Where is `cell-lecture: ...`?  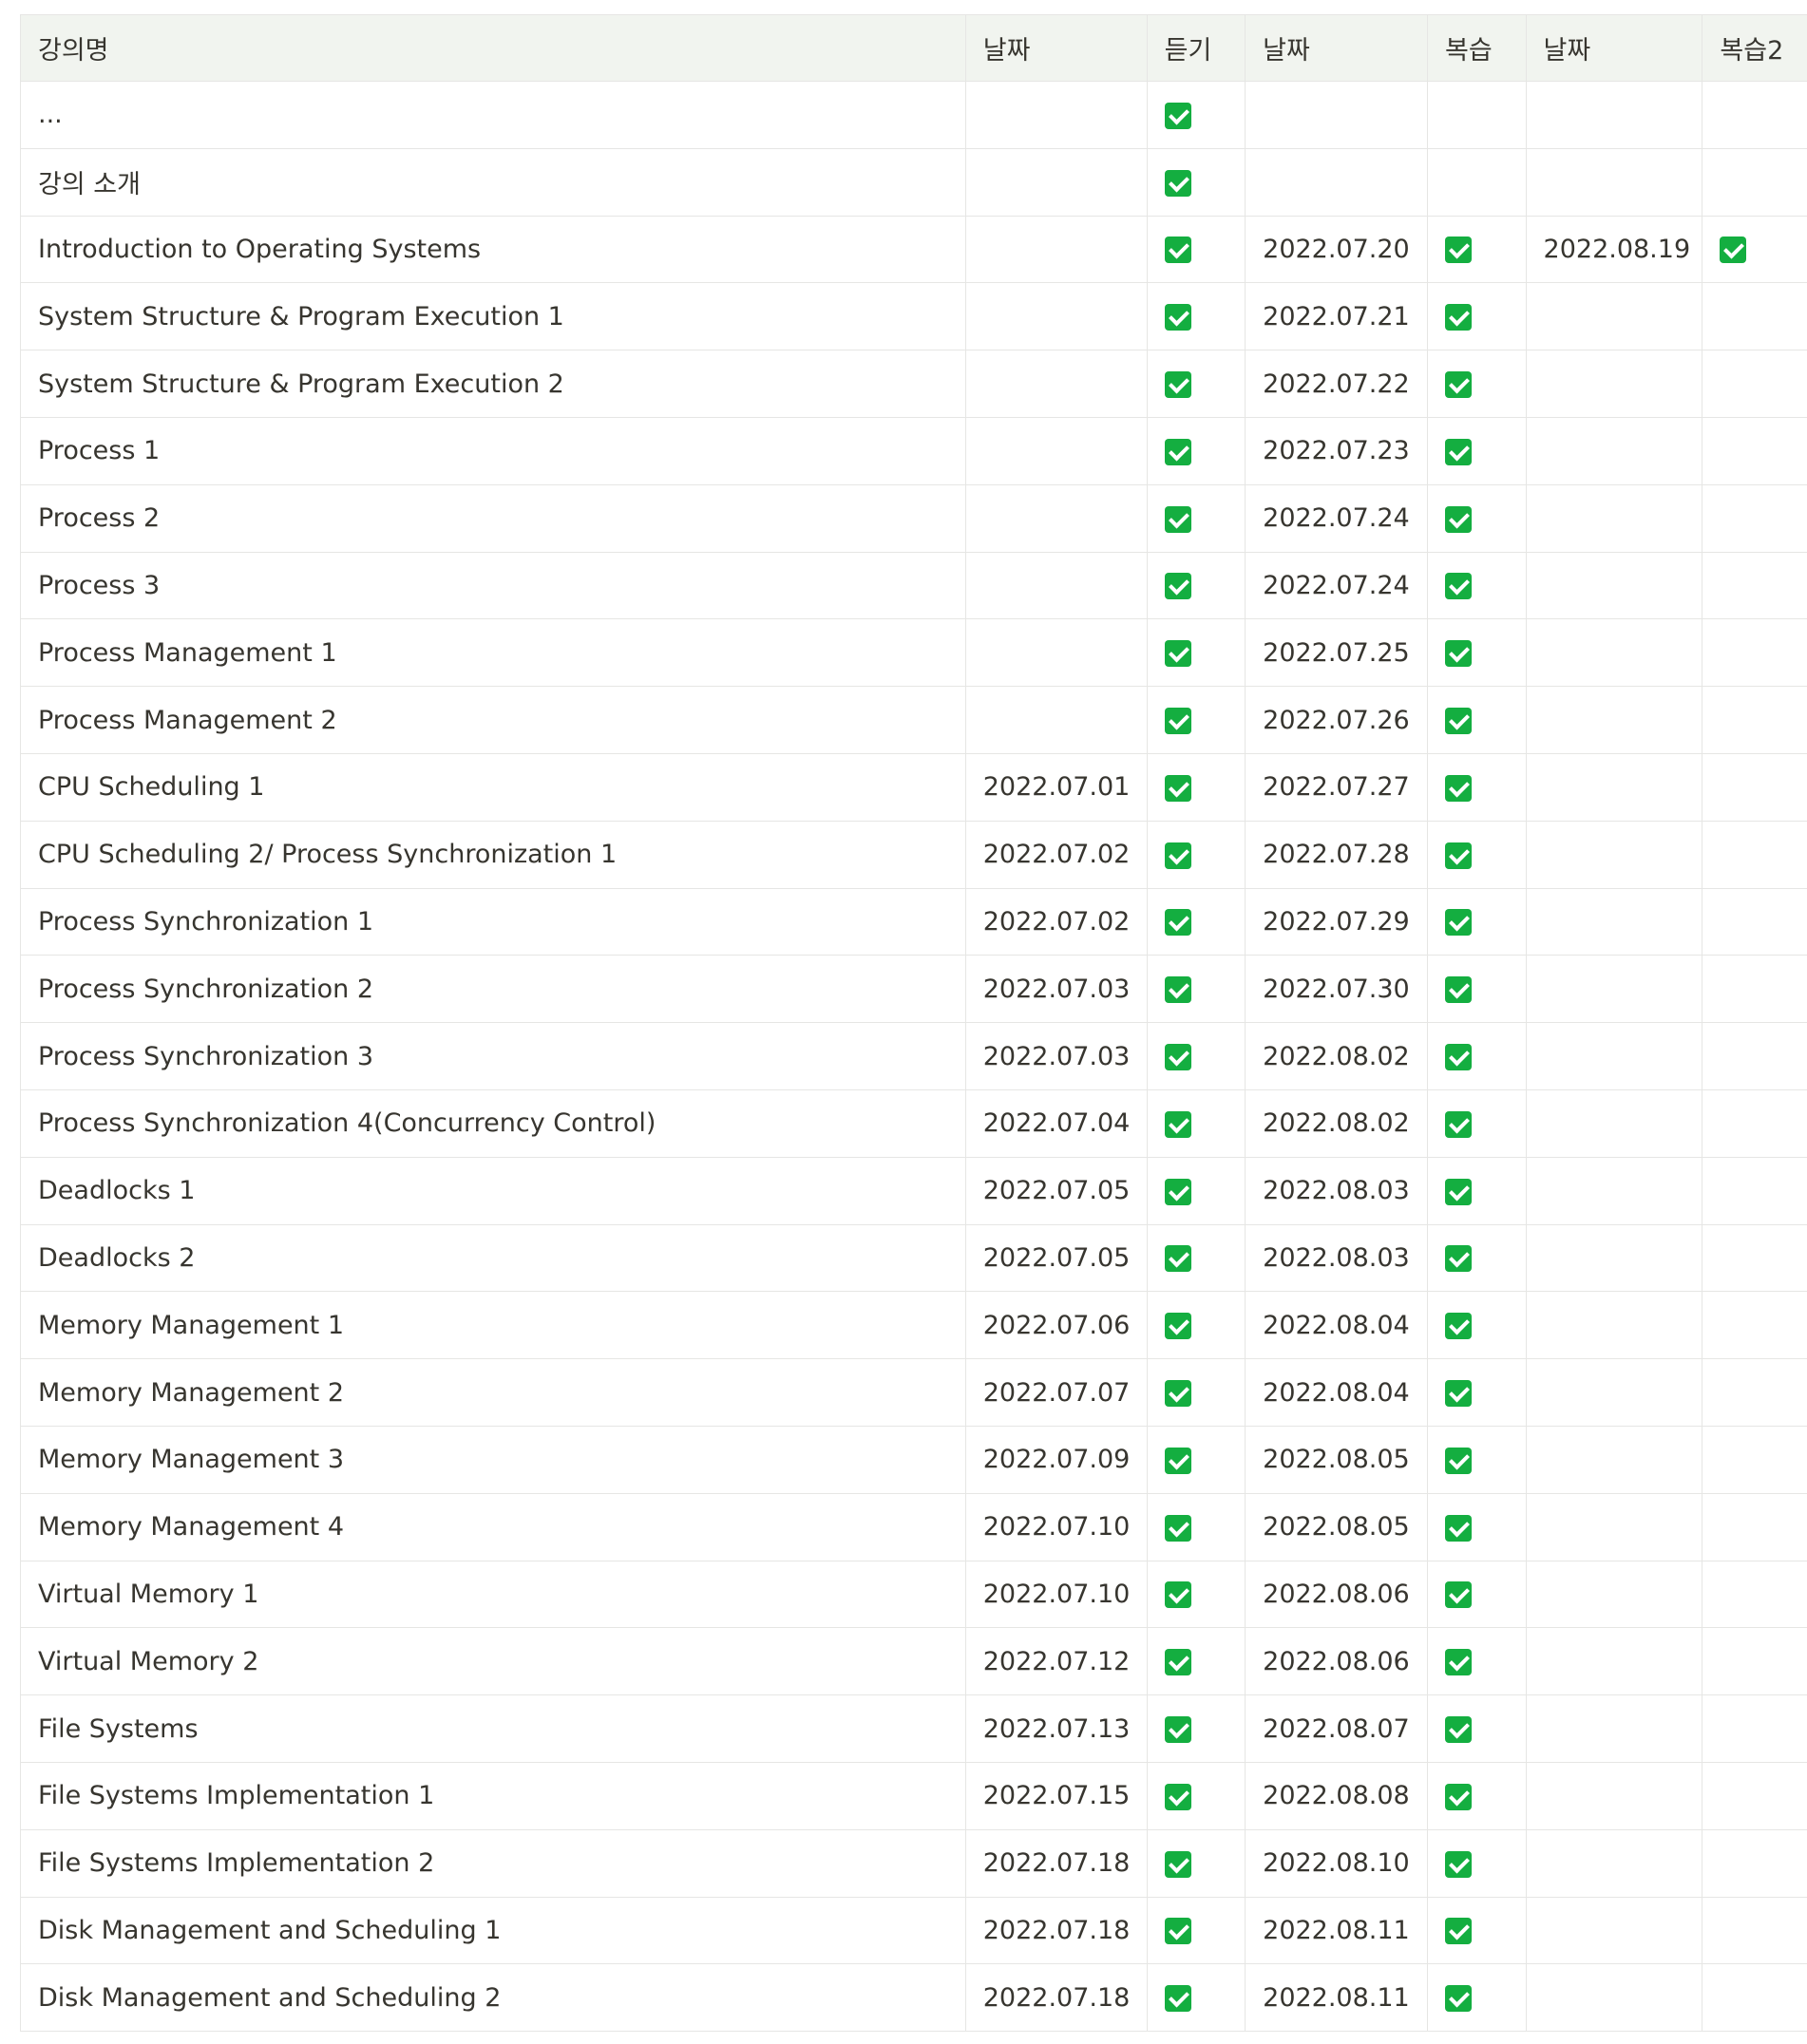
cell-lecture: ... is located at coordinates (493, 115).